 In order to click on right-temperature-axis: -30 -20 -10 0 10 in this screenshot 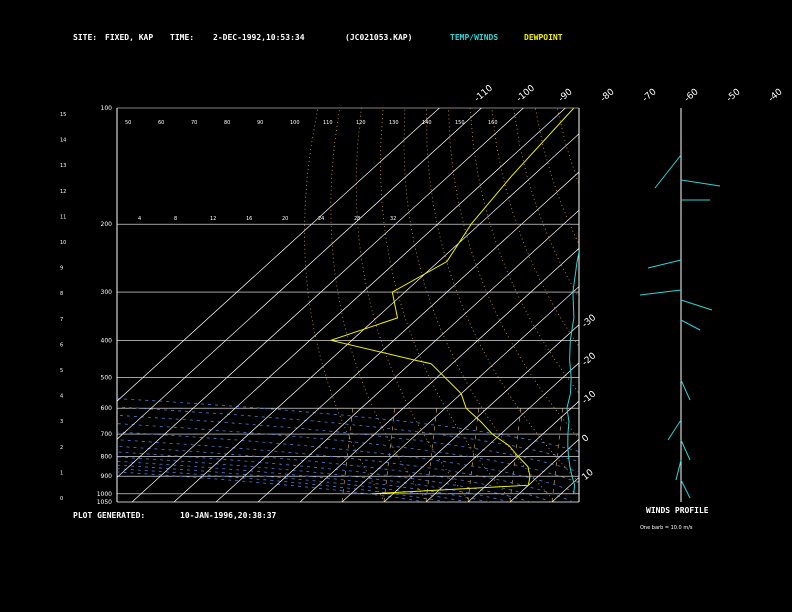, I will do `click(590, 398)`.